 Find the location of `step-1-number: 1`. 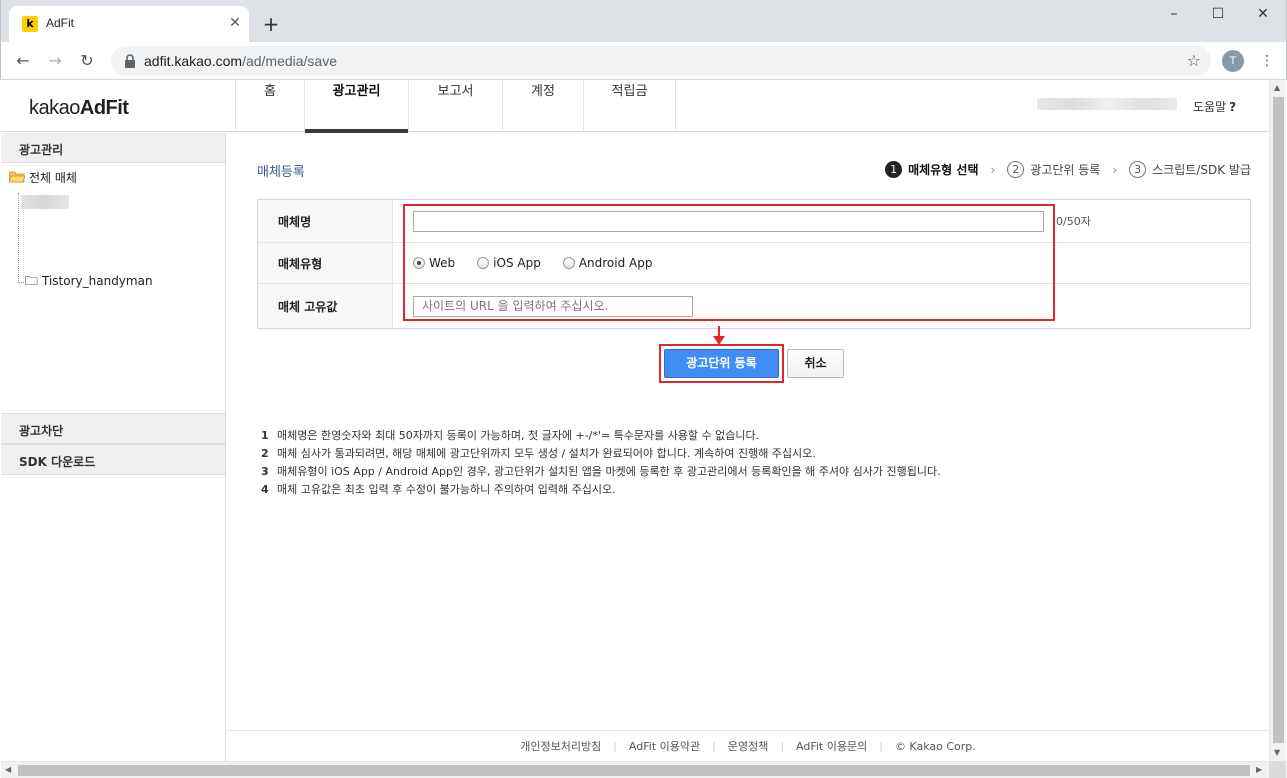

step-1-number: 1 is located at coordinates (894, 169).